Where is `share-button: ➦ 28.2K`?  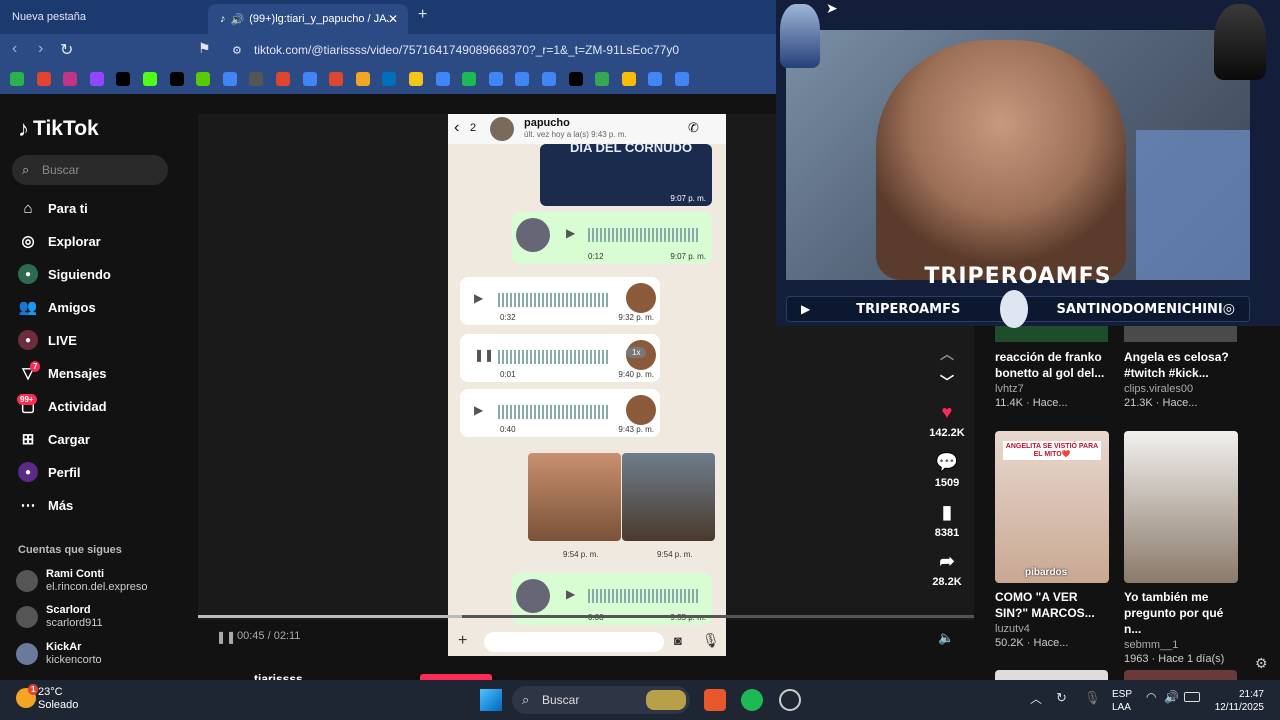 share-button: ➦ 28.2K is located at coordinates (947, 569).